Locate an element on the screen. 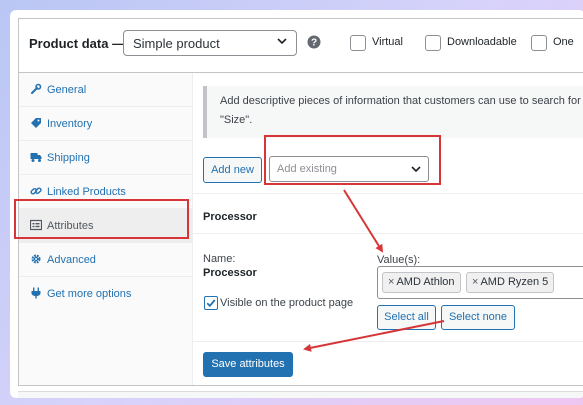 The image size is (583, 405). attribute-name-label: Name: is located at coordinates (219, 259).